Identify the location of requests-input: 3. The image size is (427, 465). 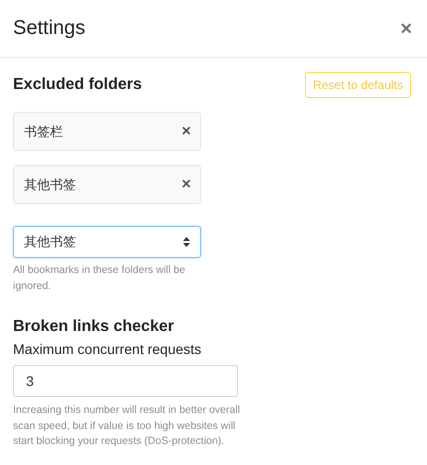
(125, 381).